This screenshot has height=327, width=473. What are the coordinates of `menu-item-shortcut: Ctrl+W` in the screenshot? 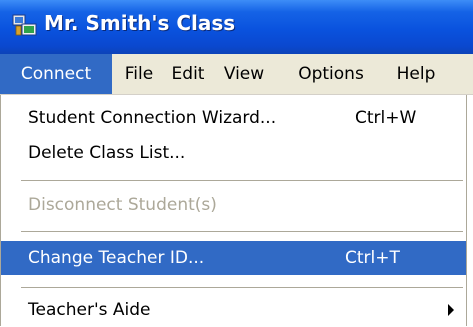 It's located at (386, 118).